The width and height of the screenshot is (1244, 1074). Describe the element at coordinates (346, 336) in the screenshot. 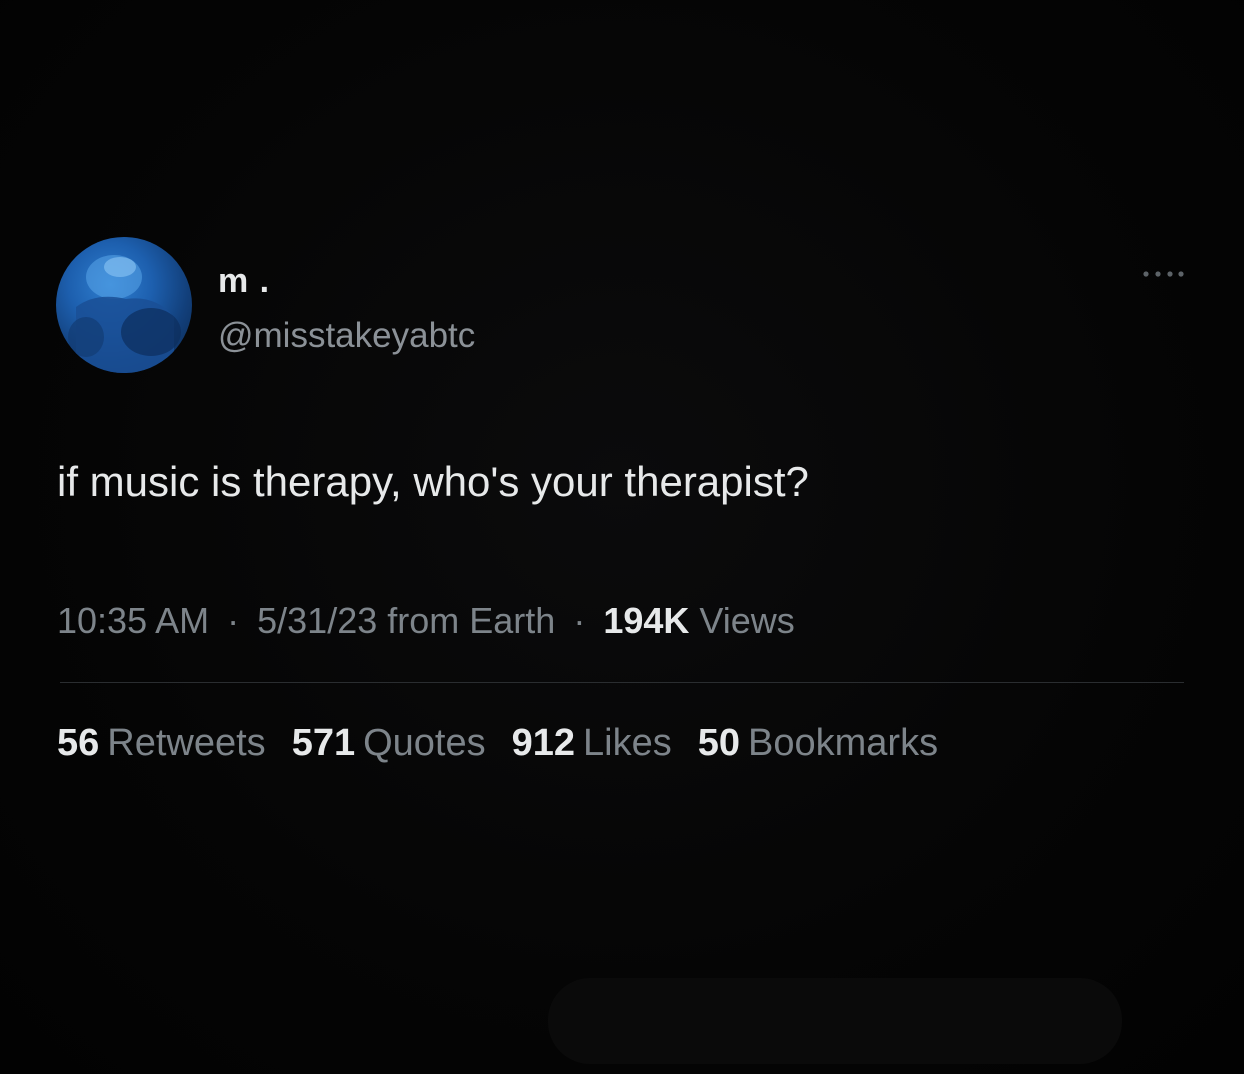

I see `user-handle: @misstakeyabtc` at that location.